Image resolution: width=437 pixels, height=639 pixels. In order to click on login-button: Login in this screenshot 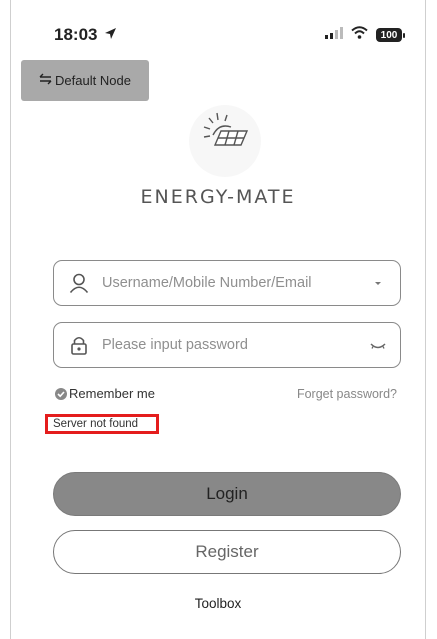, I will do `click(227, 494)`.